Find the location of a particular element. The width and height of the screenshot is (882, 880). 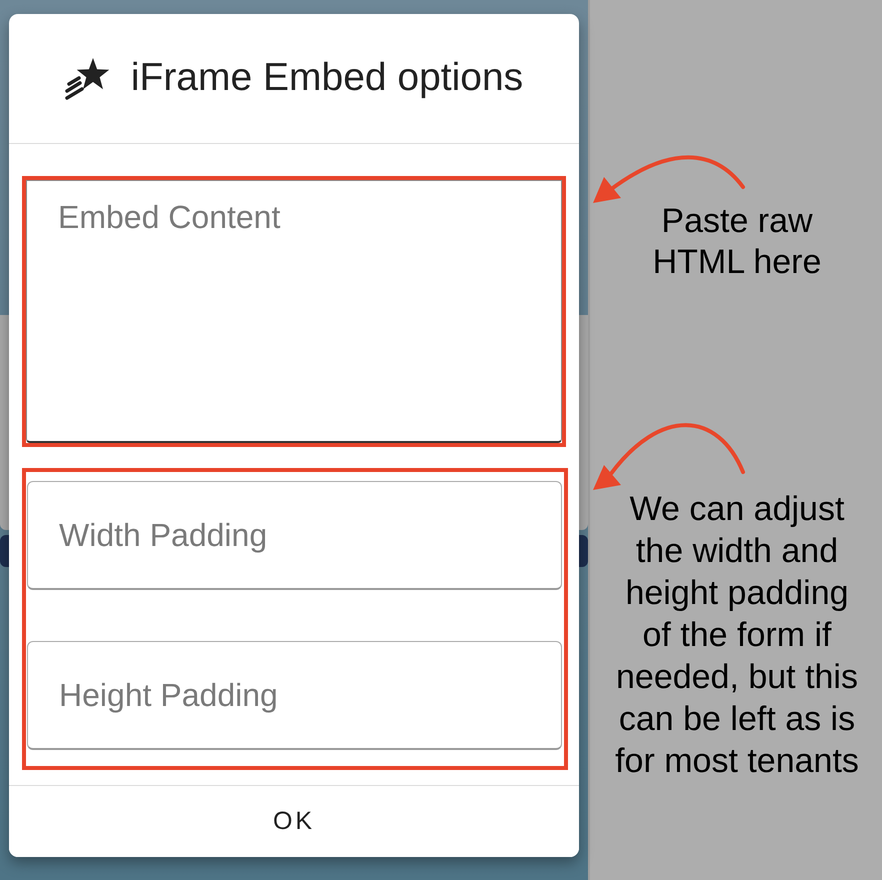

dialog-title: iFrame Embed options is located at coordinates (327, 78).